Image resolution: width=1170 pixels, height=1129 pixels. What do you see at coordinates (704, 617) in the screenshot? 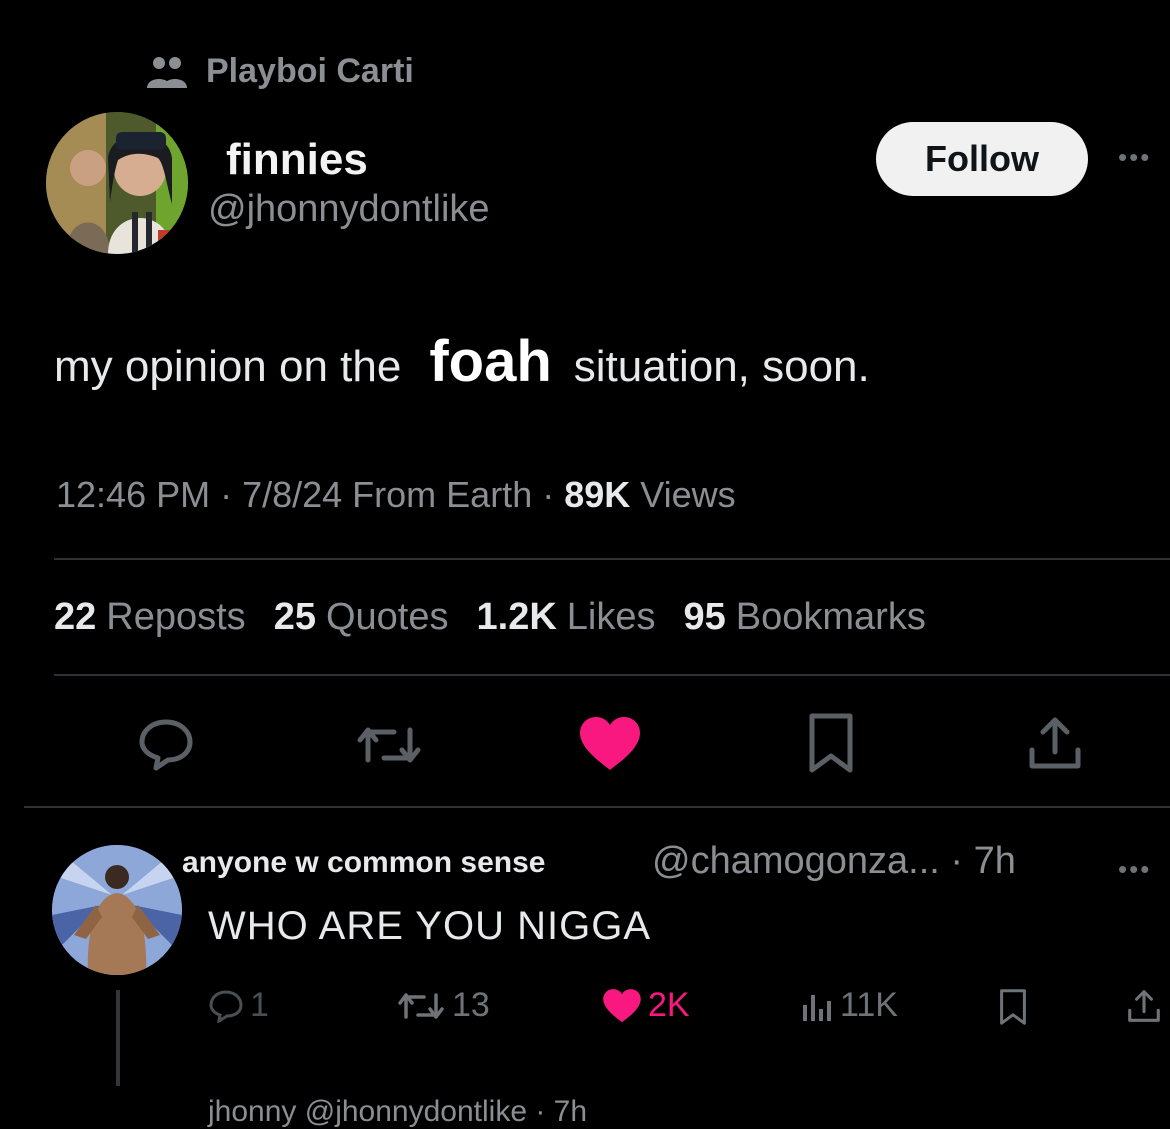
I see `bookmarks-count: 95` at bounding box center [704, 617].